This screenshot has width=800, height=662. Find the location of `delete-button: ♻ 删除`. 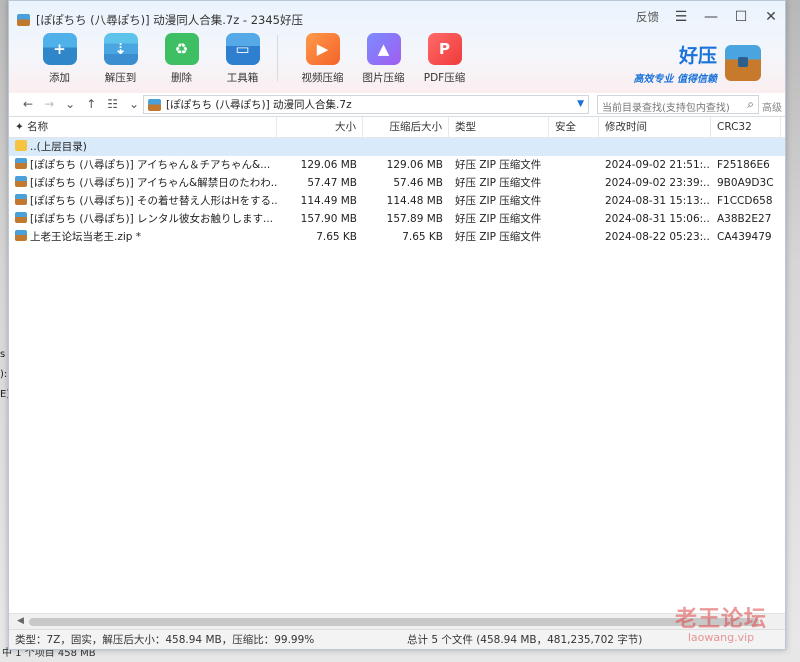

delete-button: ♻ 删除 is located at coordinates (181, 59).